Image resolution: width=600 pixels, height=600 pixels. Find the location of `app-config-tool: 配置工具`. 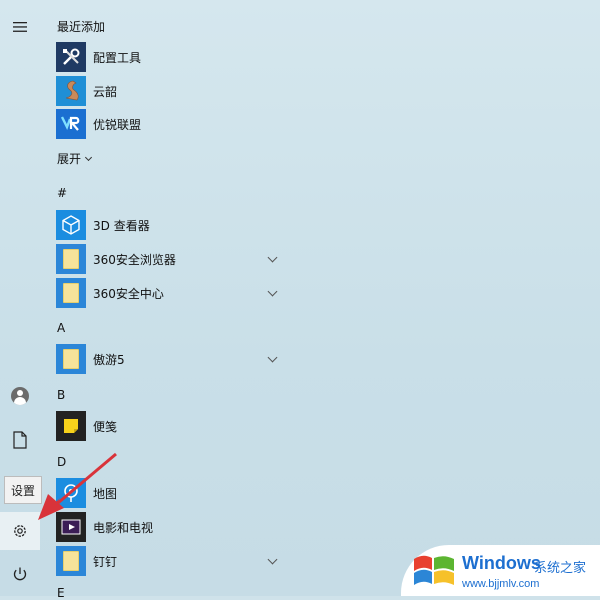

app-config-tool: 配置工具 is located at coordinates (170, 57).